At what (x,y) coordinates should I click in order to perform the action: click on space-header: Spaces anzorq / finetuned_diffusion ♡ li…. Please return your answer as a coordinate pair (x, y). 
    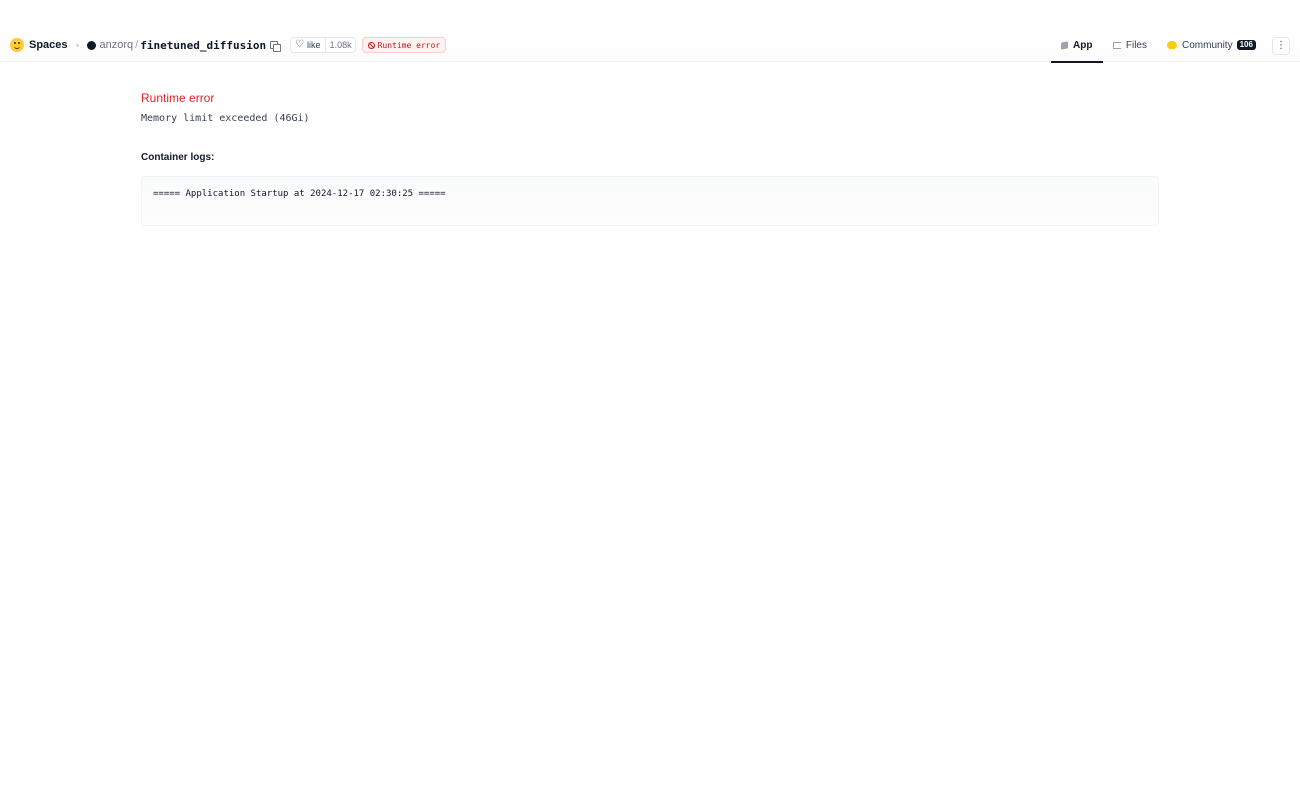
    Looking at the image, I should click on (650, 45).